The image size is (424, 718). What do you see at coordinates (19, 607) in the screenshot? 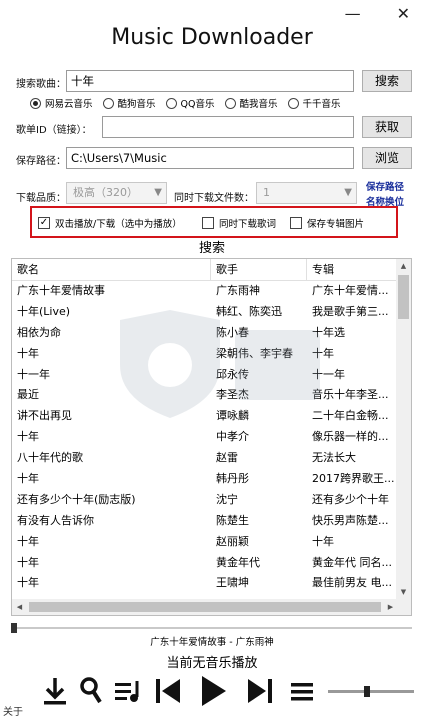
I see `scroll-left-icon: ◀` at bounding box center [19, 607].